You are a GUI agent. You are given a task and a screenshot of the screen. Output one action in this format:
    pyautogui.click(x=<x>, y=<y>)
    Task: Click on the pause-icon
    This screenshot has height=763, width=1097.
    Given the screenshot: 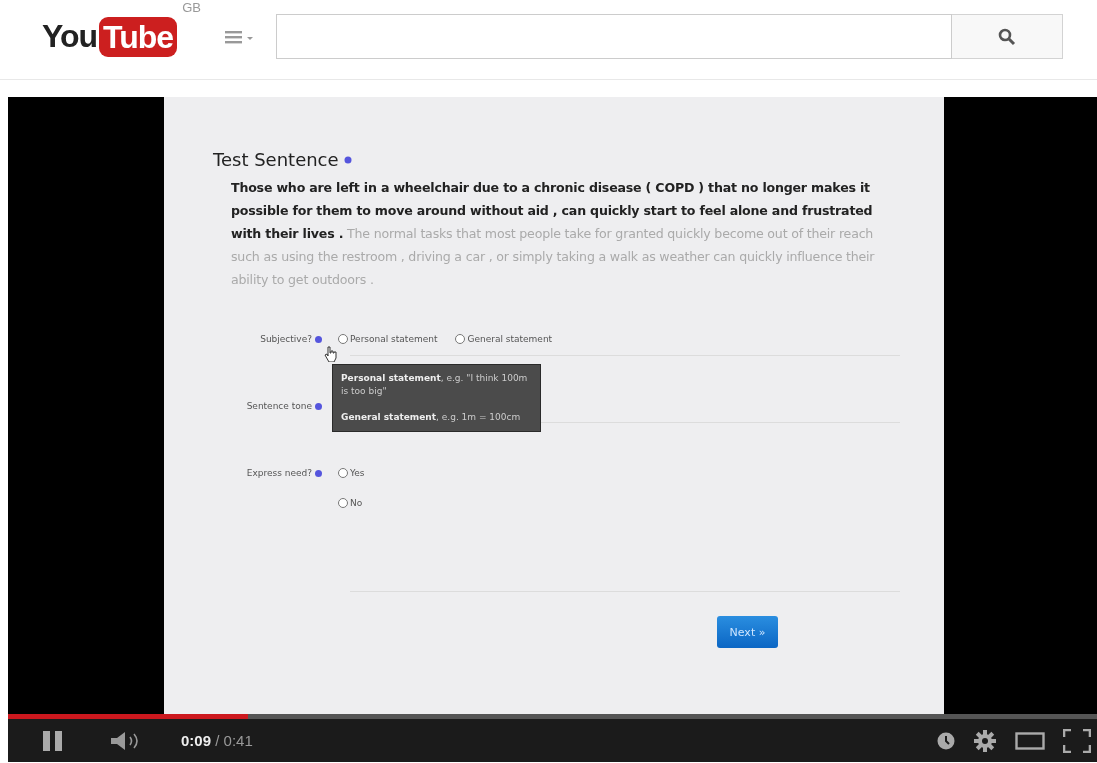 What is the action you would take?
    pyautogui.click(x=53, y=740)
    